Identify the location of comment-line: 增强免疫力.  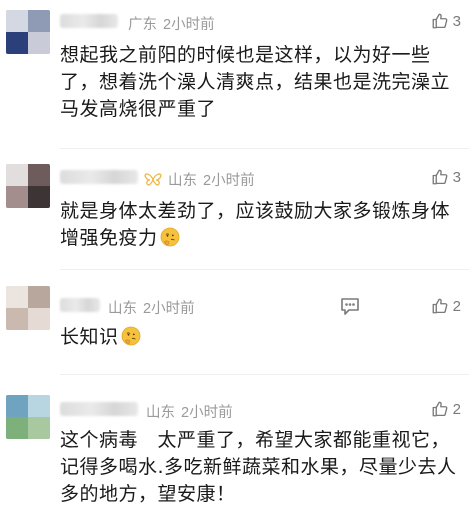
(109, 238).